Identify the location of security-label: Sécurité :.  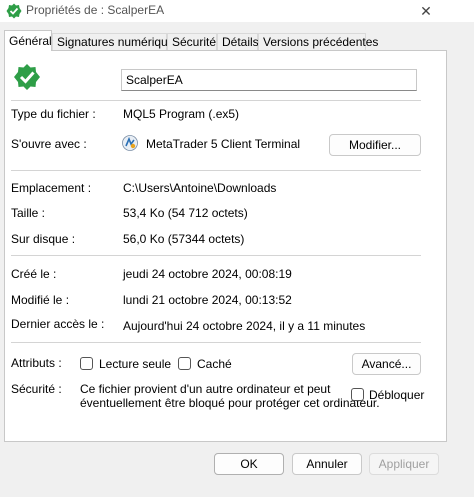
(36, 389).